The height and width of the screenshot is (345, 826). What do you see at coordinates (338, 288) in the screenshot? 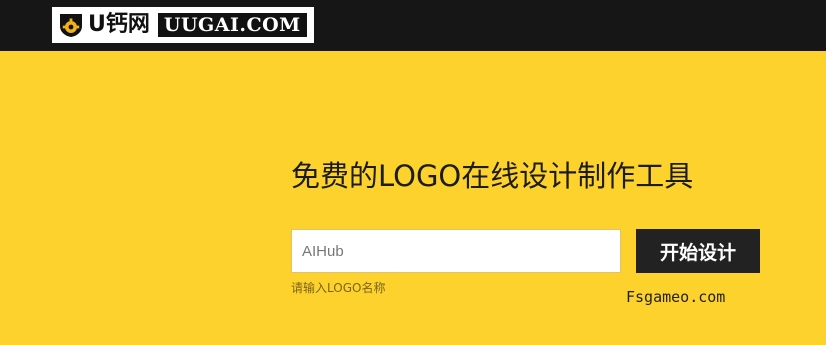
I see `input-hint: 请输入LOGO名称` at bounding box center [338, 288].